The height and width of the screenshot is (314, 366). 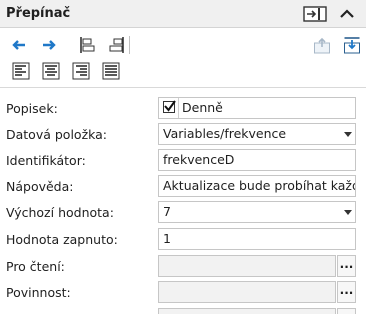 What do you see at coordinates (62, 239) in the screenshot?
I see `hodnota-zapnuto-label: Hodnota zapnuto:` at bounding box center [62, 239].